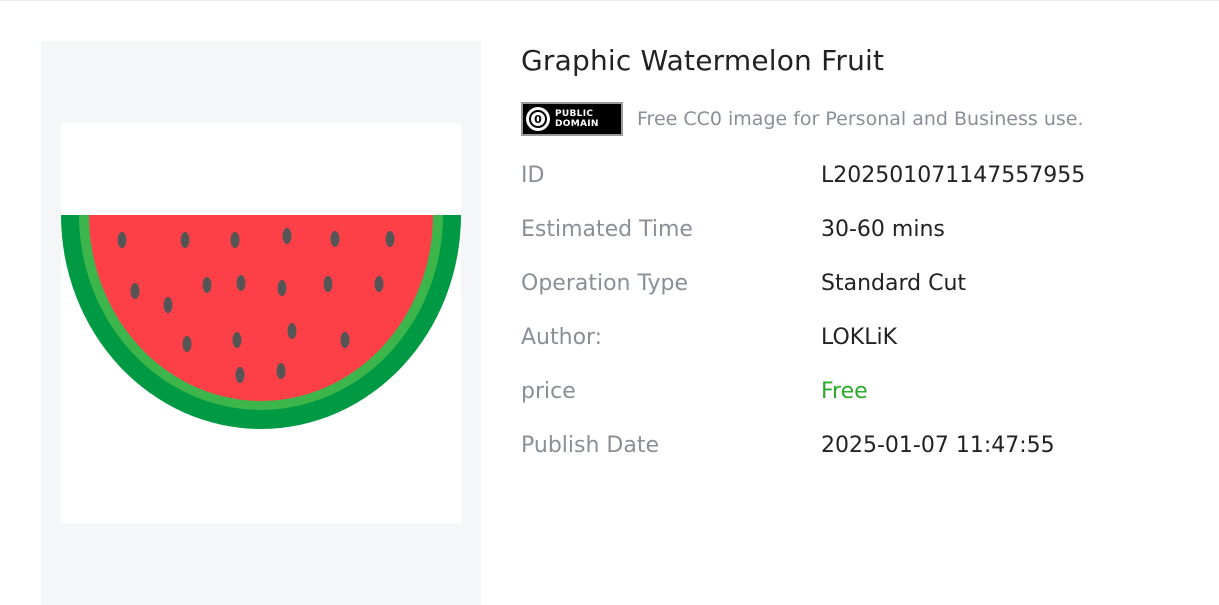 Image resolution: width=1219 pixels, height=605 pixels. I want to click on publish-date-label: Publish Date, so click(590, 445).